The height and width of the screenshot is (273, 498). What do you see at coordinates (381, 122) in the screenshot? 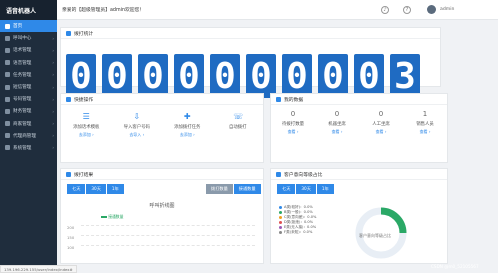
I see `stat-item: 0 人工坐席 查看 ›` at bounding box center [381, 122].